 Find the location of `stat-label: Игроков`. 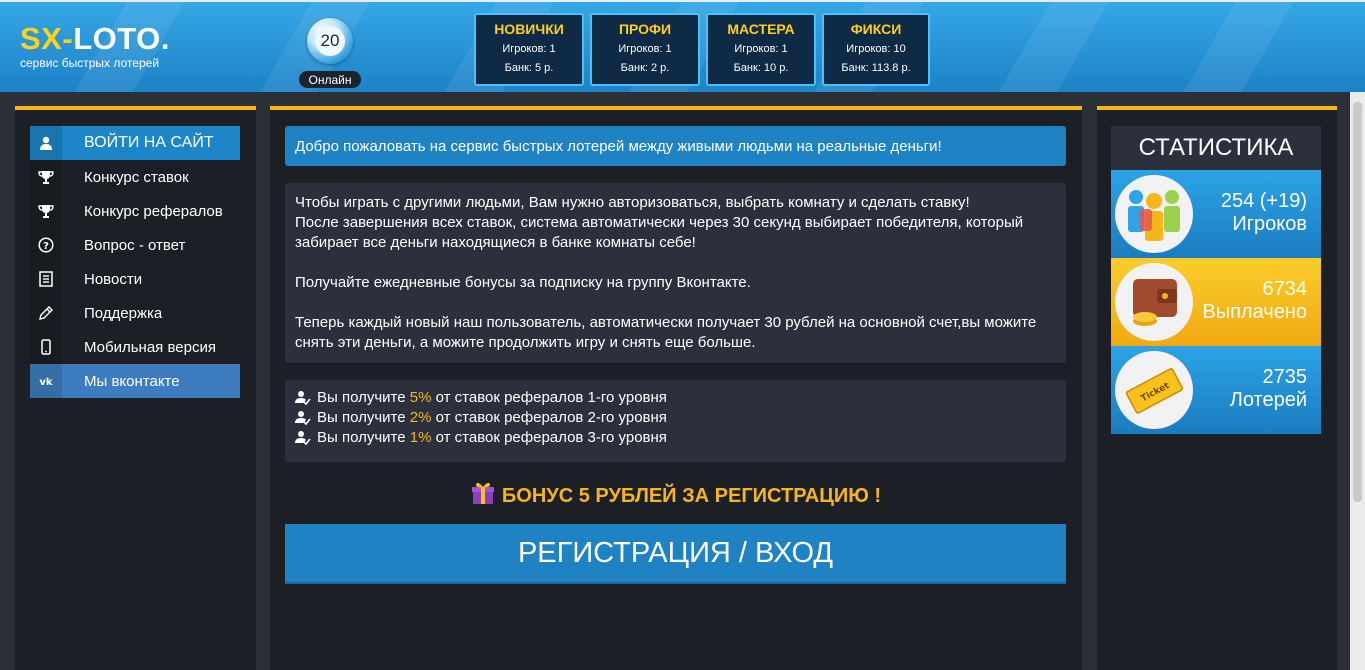

stat-label: Игроков is located at coordinates (1269, 224).